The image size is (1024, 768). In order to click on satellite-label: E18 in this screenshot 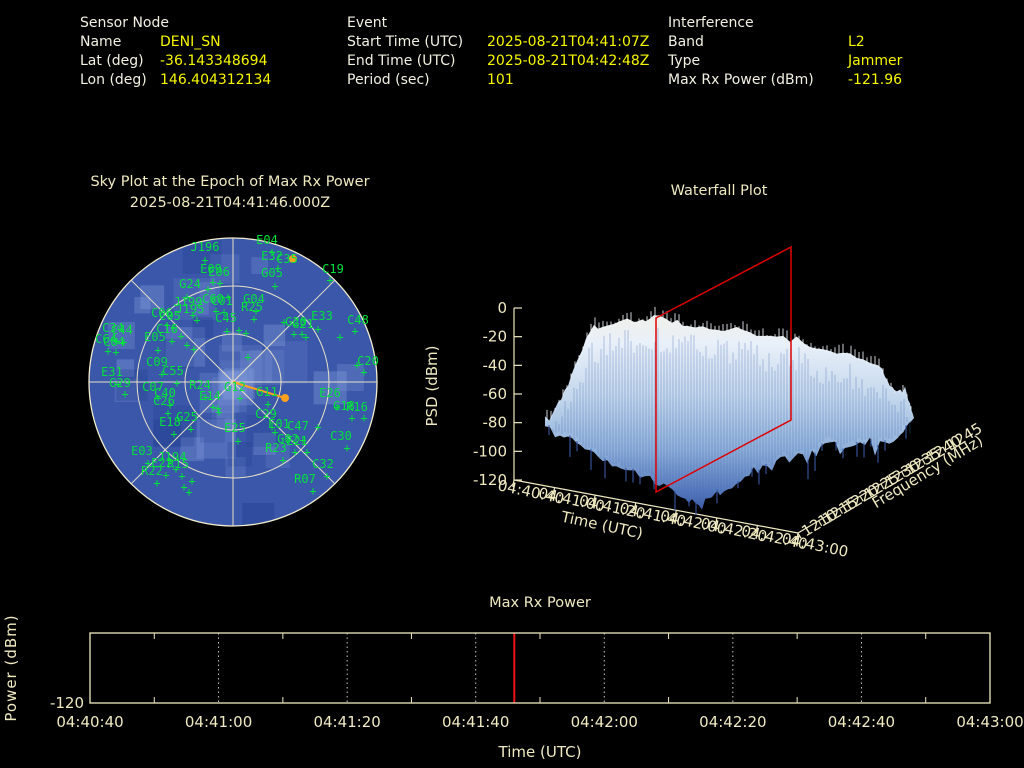, I will do `click(170, 422)`.